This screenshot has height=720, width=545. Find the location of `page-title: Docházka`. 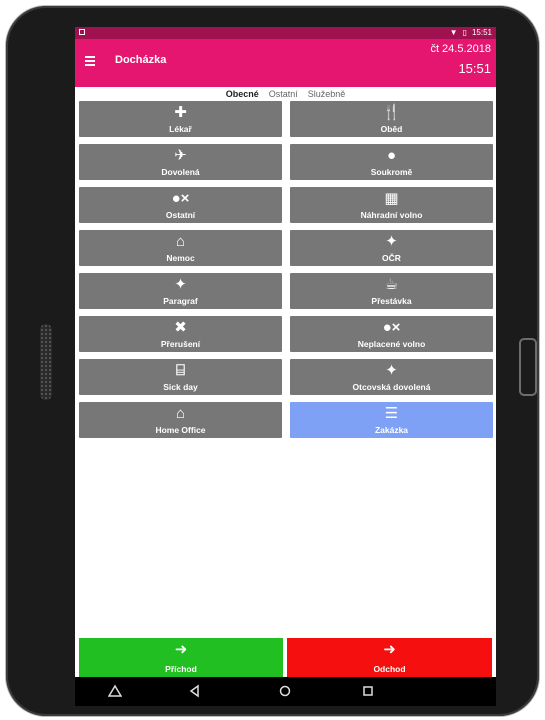

page-title: Docházka is located at coordinates (141, 60).